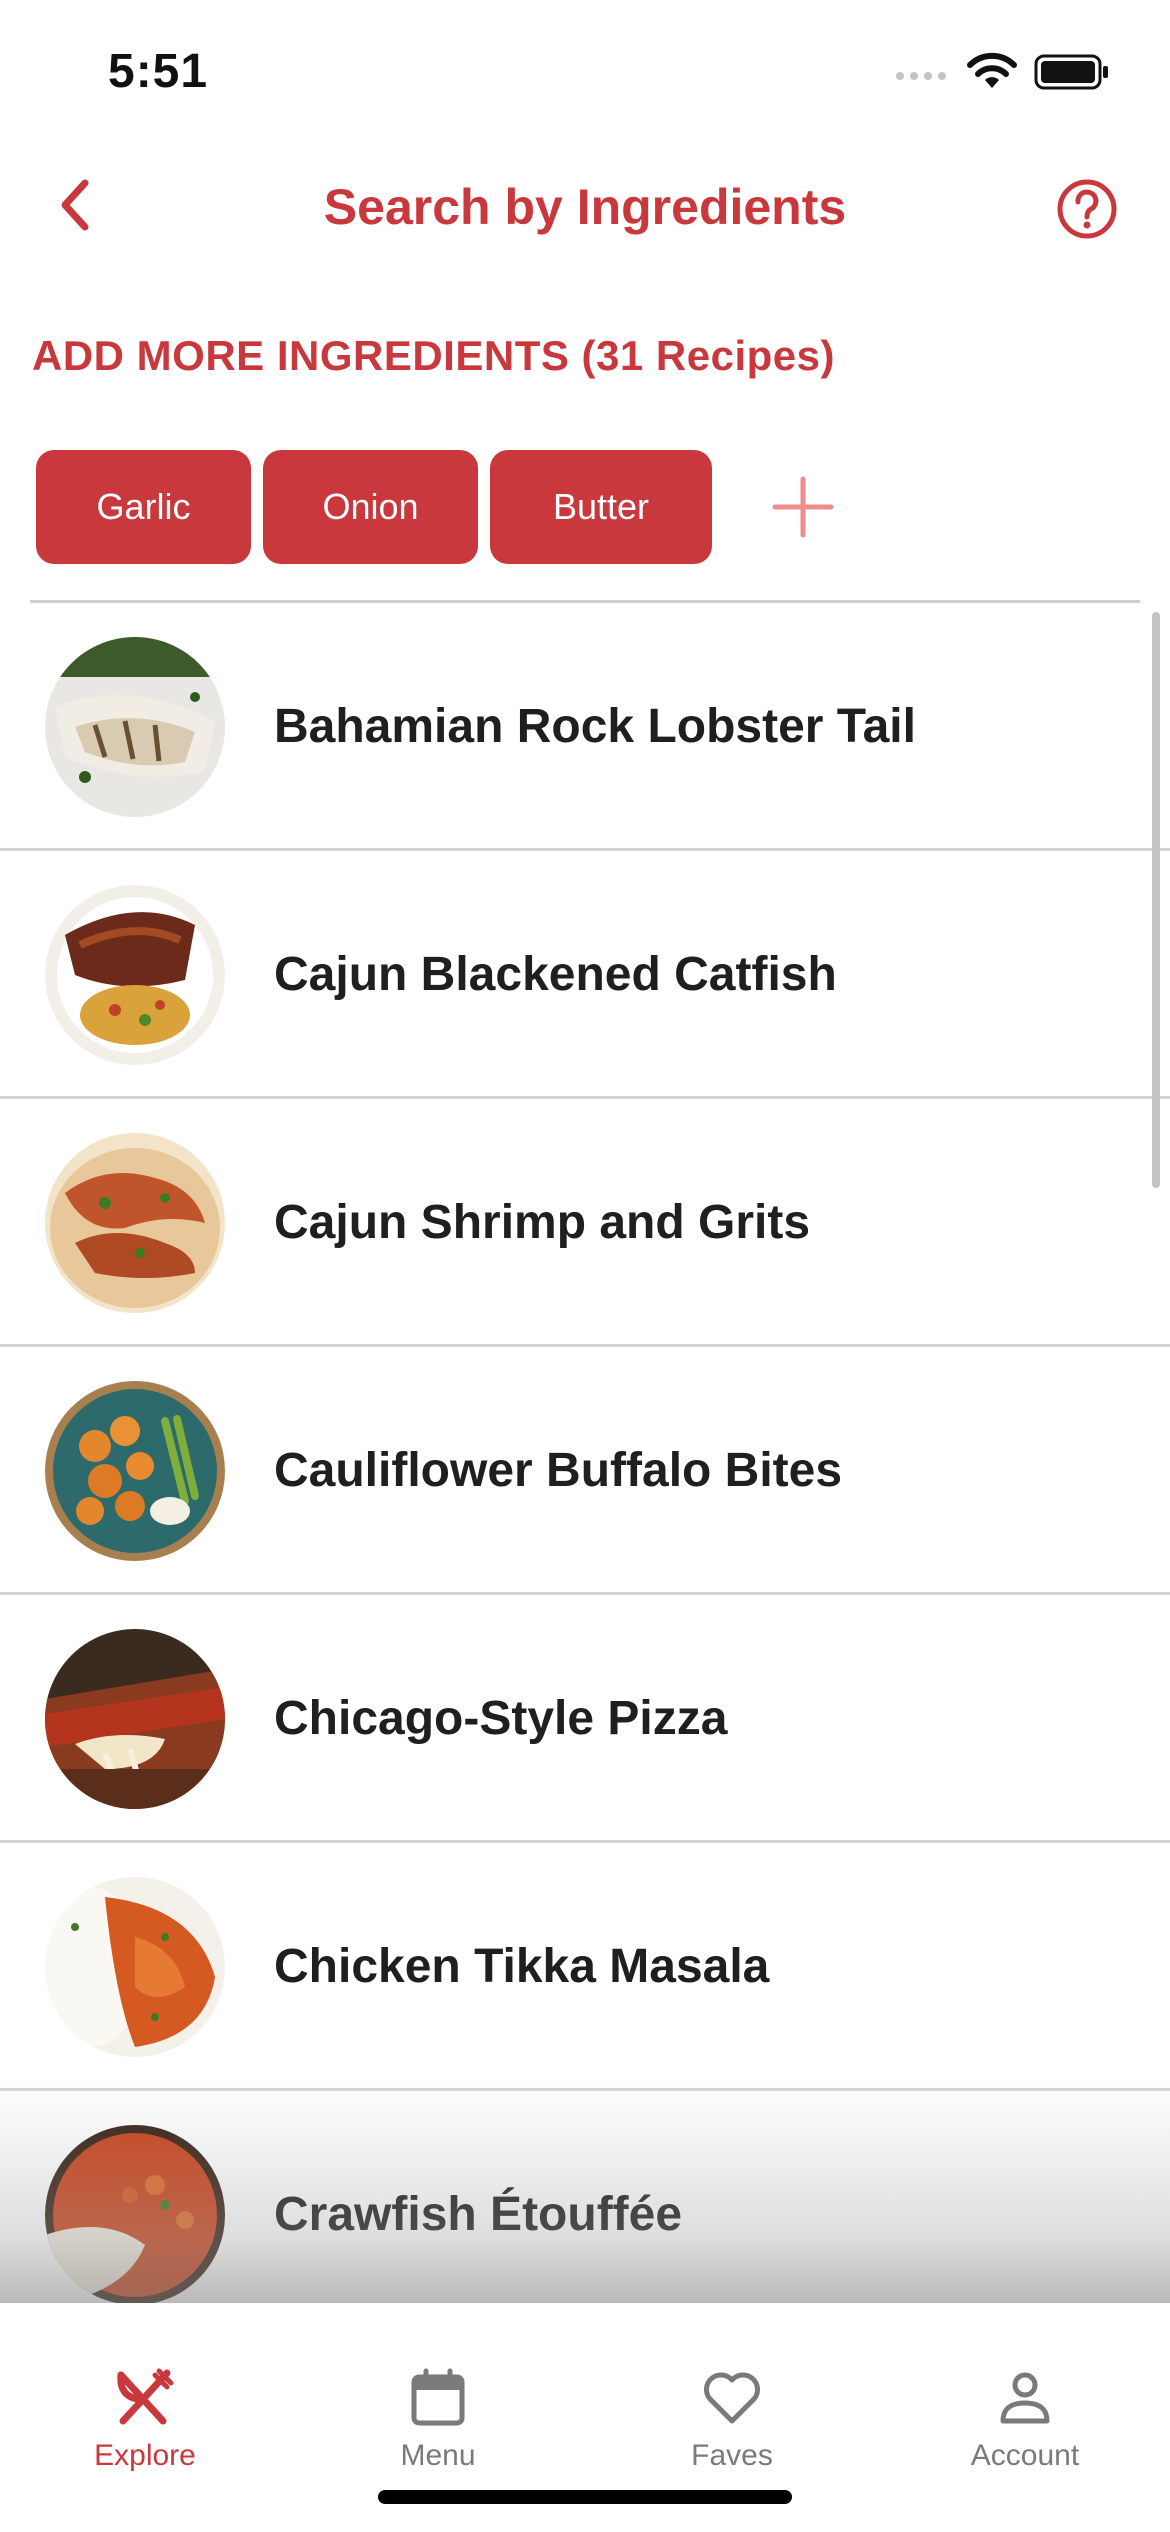  What do you see at coordinates (143, 507) in the screenshot?
I see `ingredient-chip-garlic: Garlic` at bounding box center [143, 507].